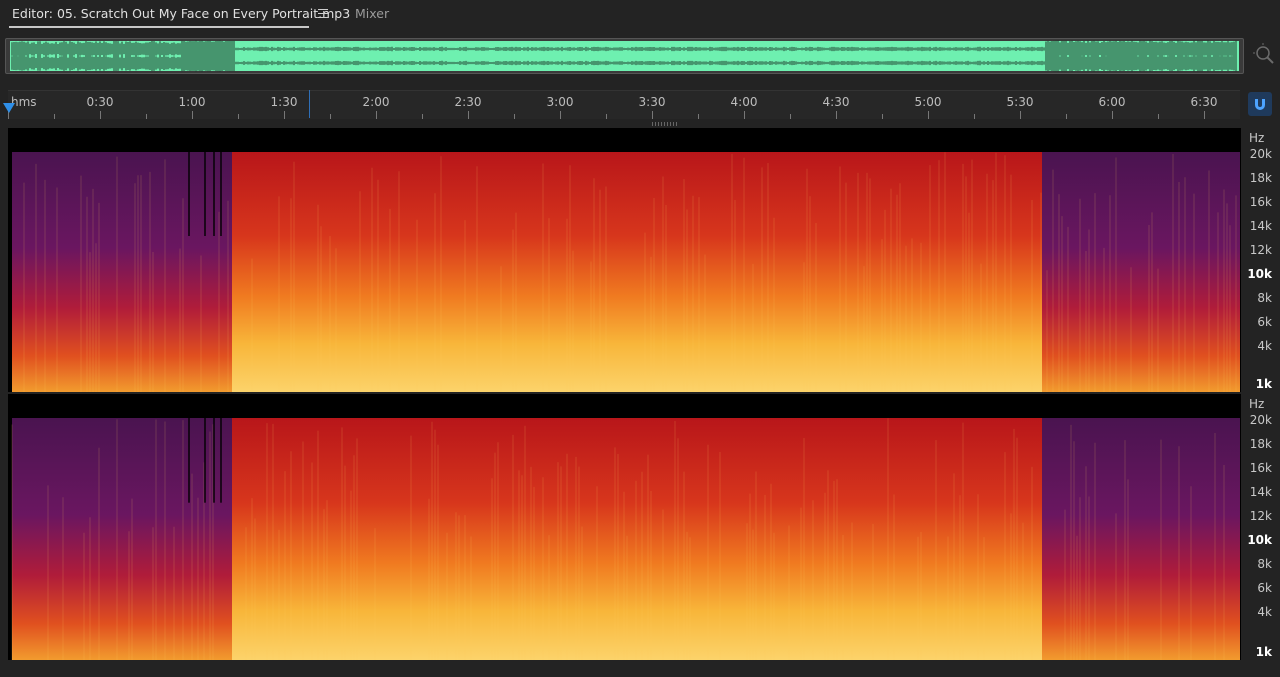 This screenshot has height=677, width=1280. Describe the element at coordinates (376, 102) in the screenshot. I see `ruler-label: 2:00` at that location.